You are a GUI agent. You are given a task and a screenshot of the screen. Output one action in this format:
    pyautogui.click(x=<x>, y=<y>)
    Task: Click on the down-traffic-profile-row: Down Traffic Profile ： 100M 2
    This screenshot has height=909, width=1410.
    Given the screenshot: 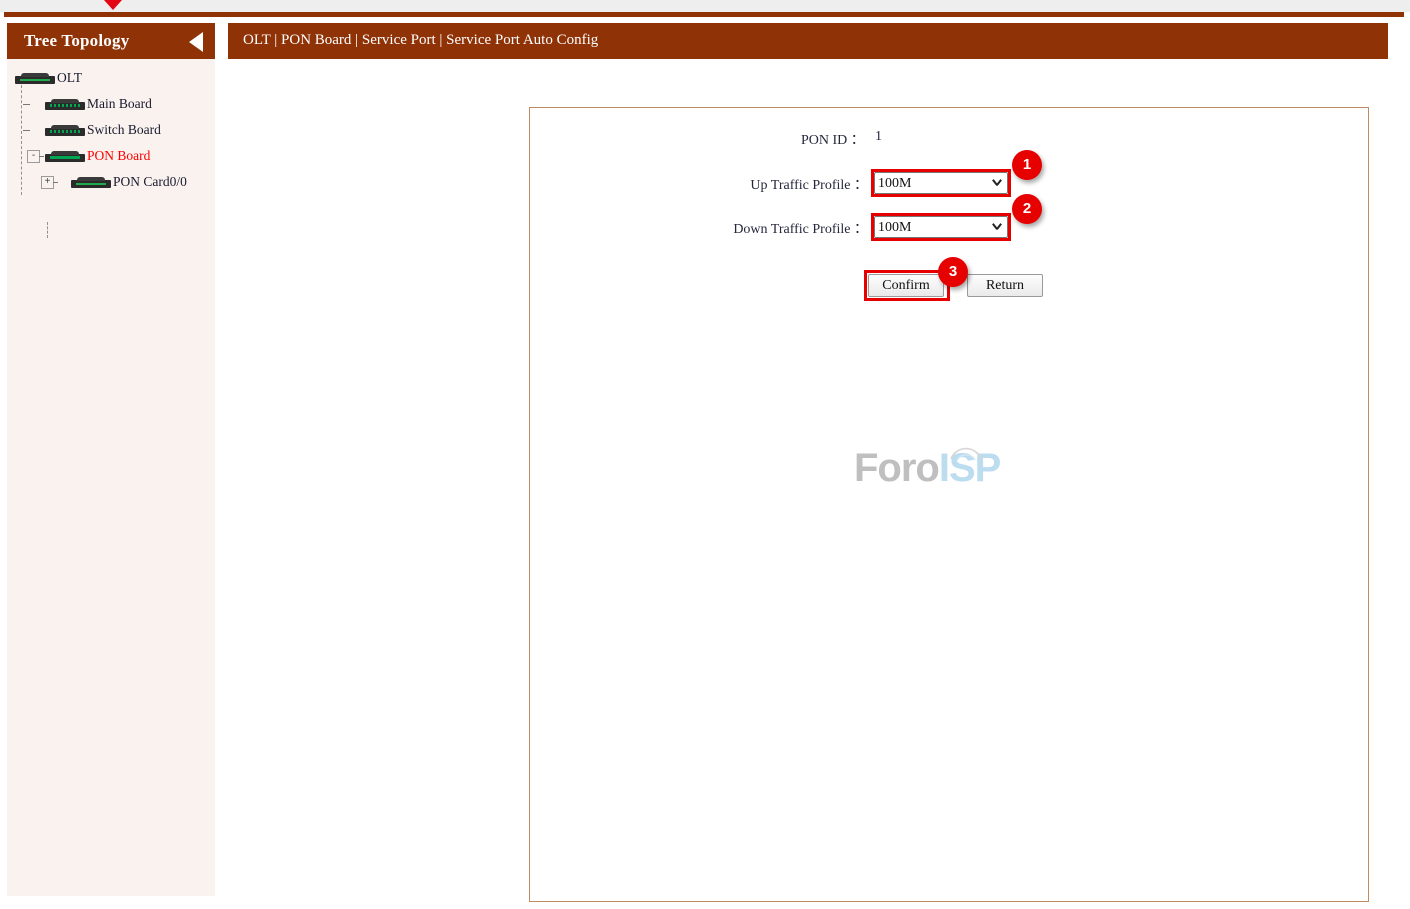 What is the action you would take?
    pyautogui.click(x=950, y=224)
    